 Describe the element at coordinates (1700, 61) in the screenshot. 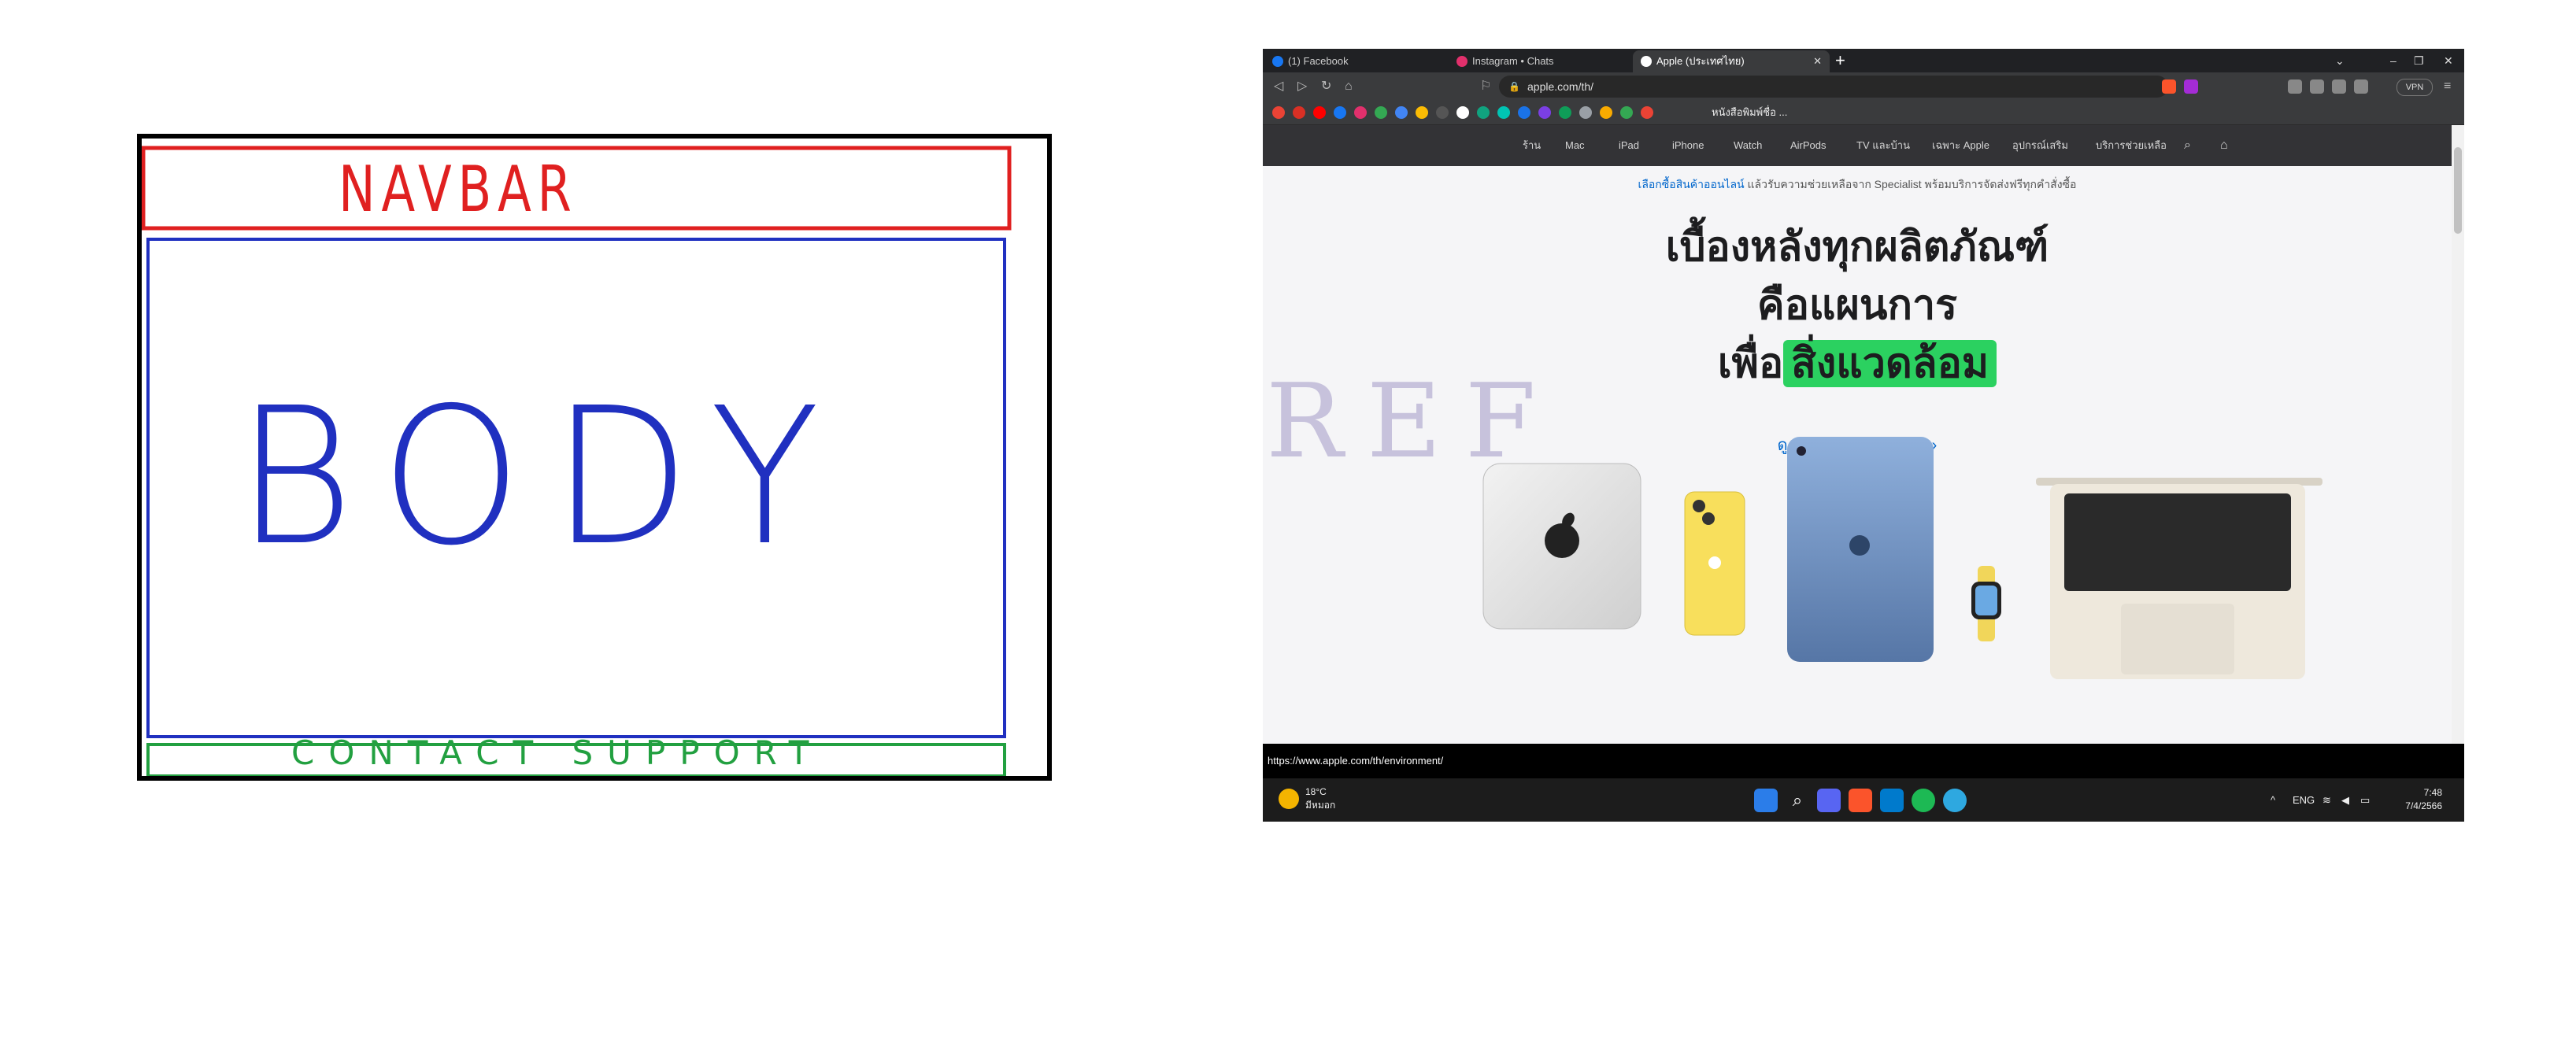

I see `tab-label: Apple (ประเทศไทย)` at that location.